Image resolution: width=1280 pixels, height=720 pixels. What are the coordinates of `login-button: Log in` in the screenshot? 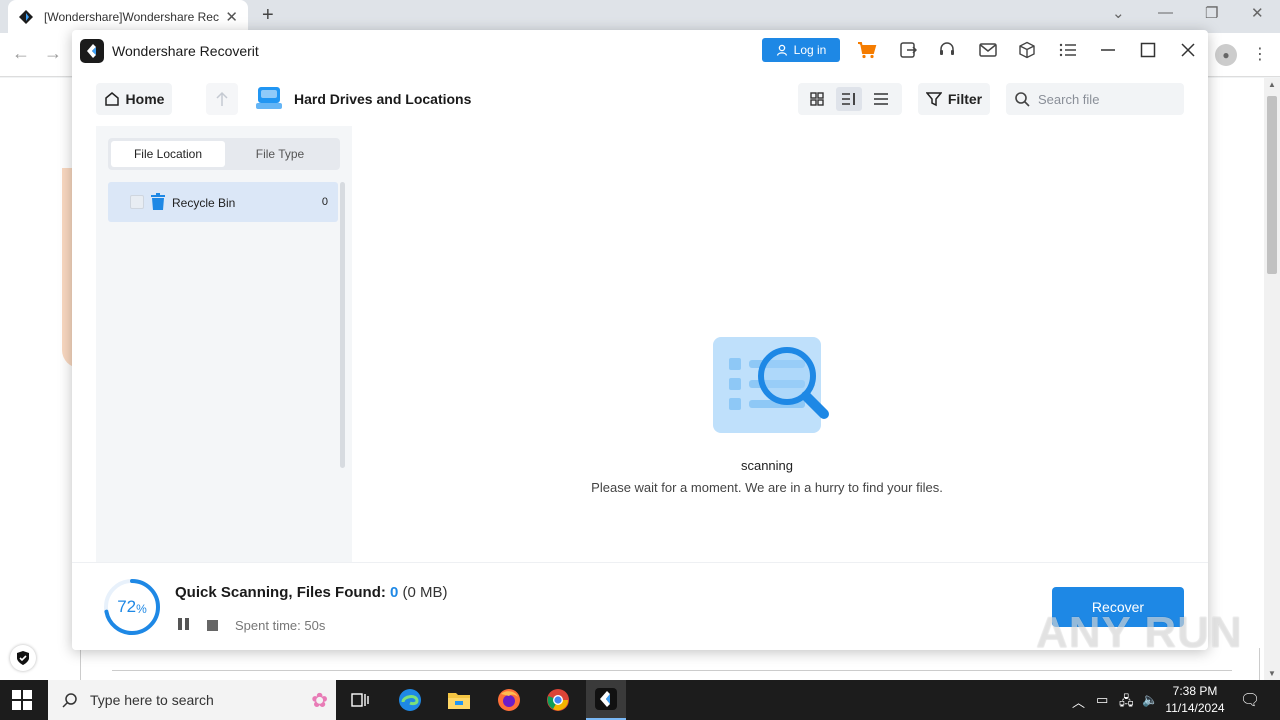 It's located at (801, 50).